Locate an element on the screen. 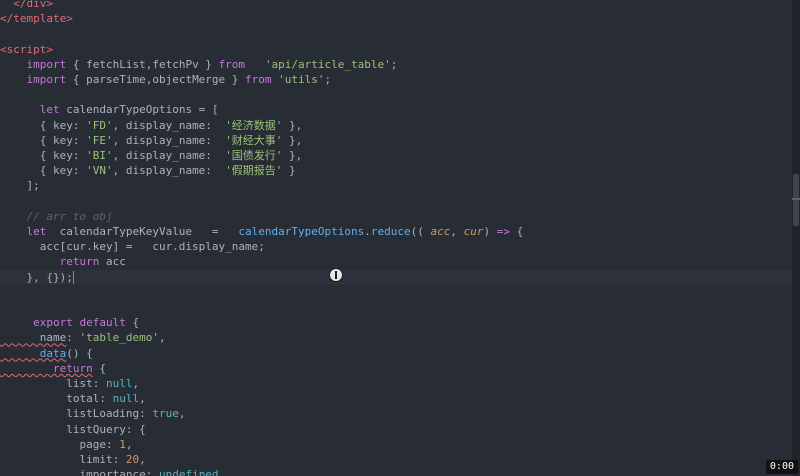  code-token: 'VN' is located at coordinates (99, 171).